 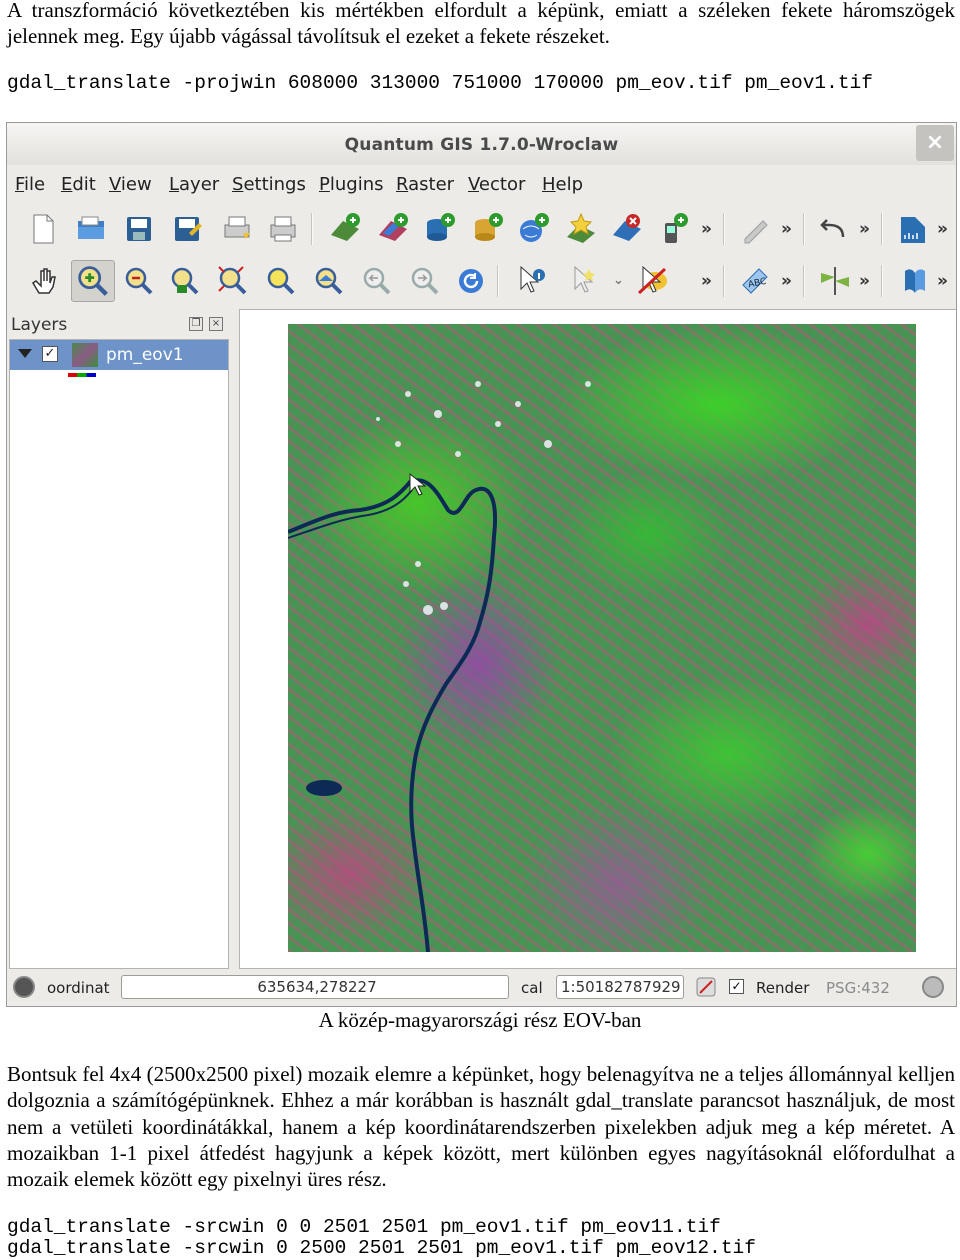 I want to click on coordinate-toggle-icon, so click(x=24, y=987).